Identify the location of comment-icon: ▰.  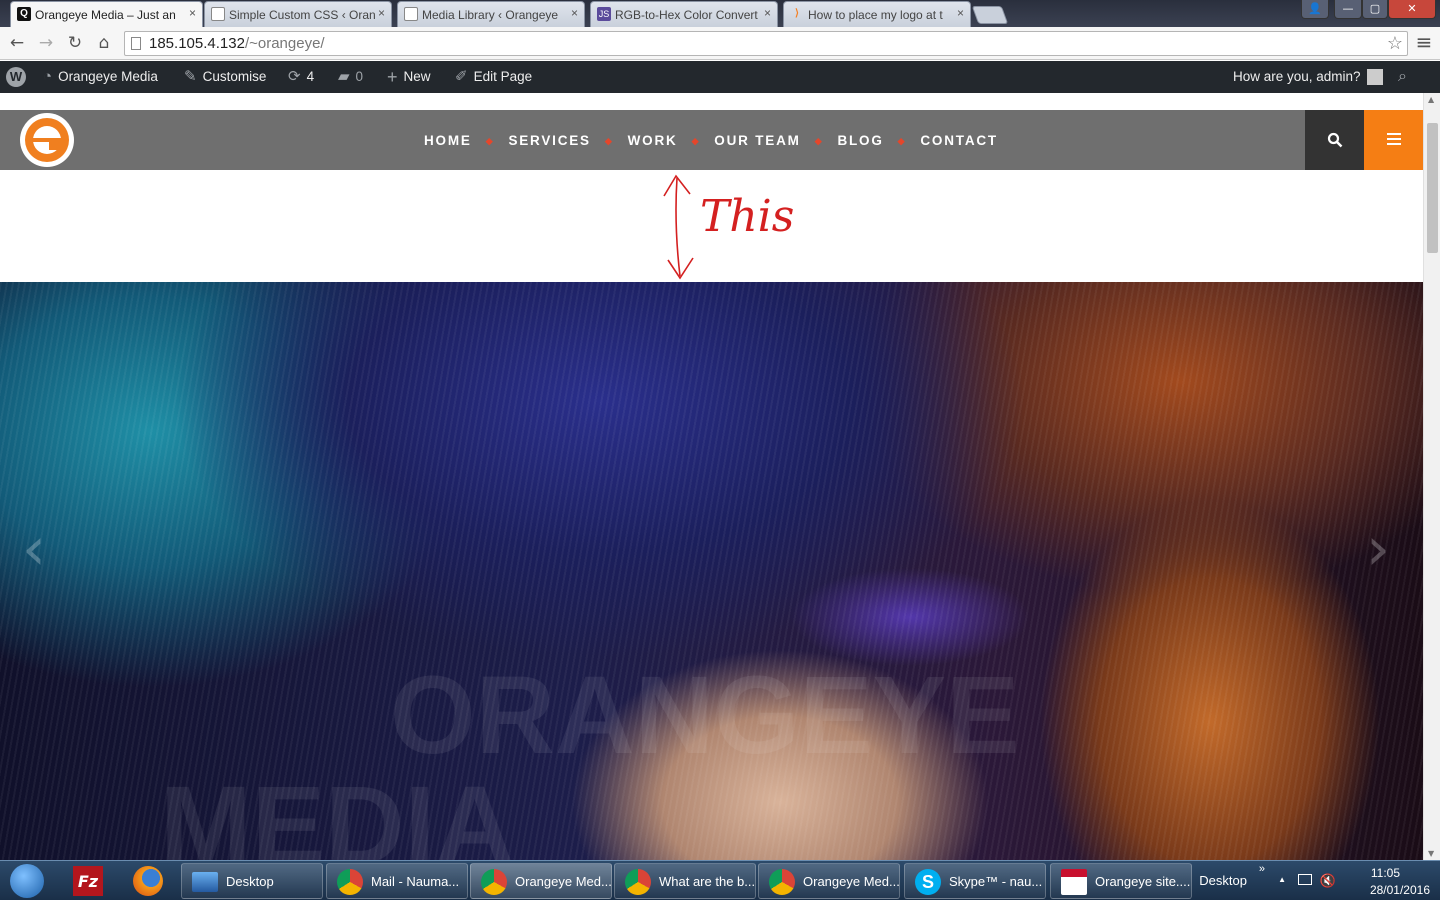
(344, 76).